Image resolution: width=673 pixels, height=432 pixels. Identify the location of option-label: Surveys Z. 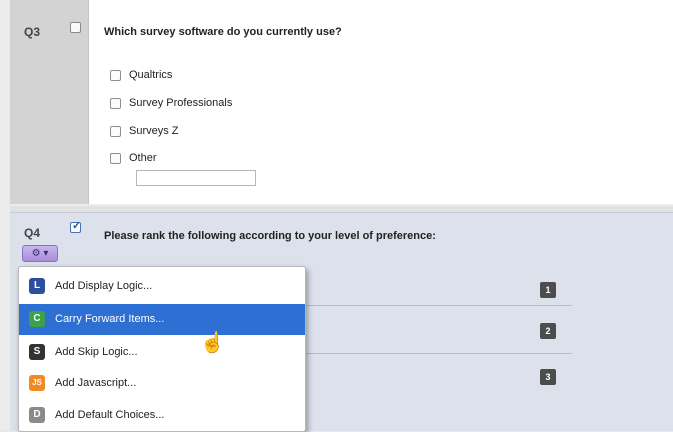
(154, 131).